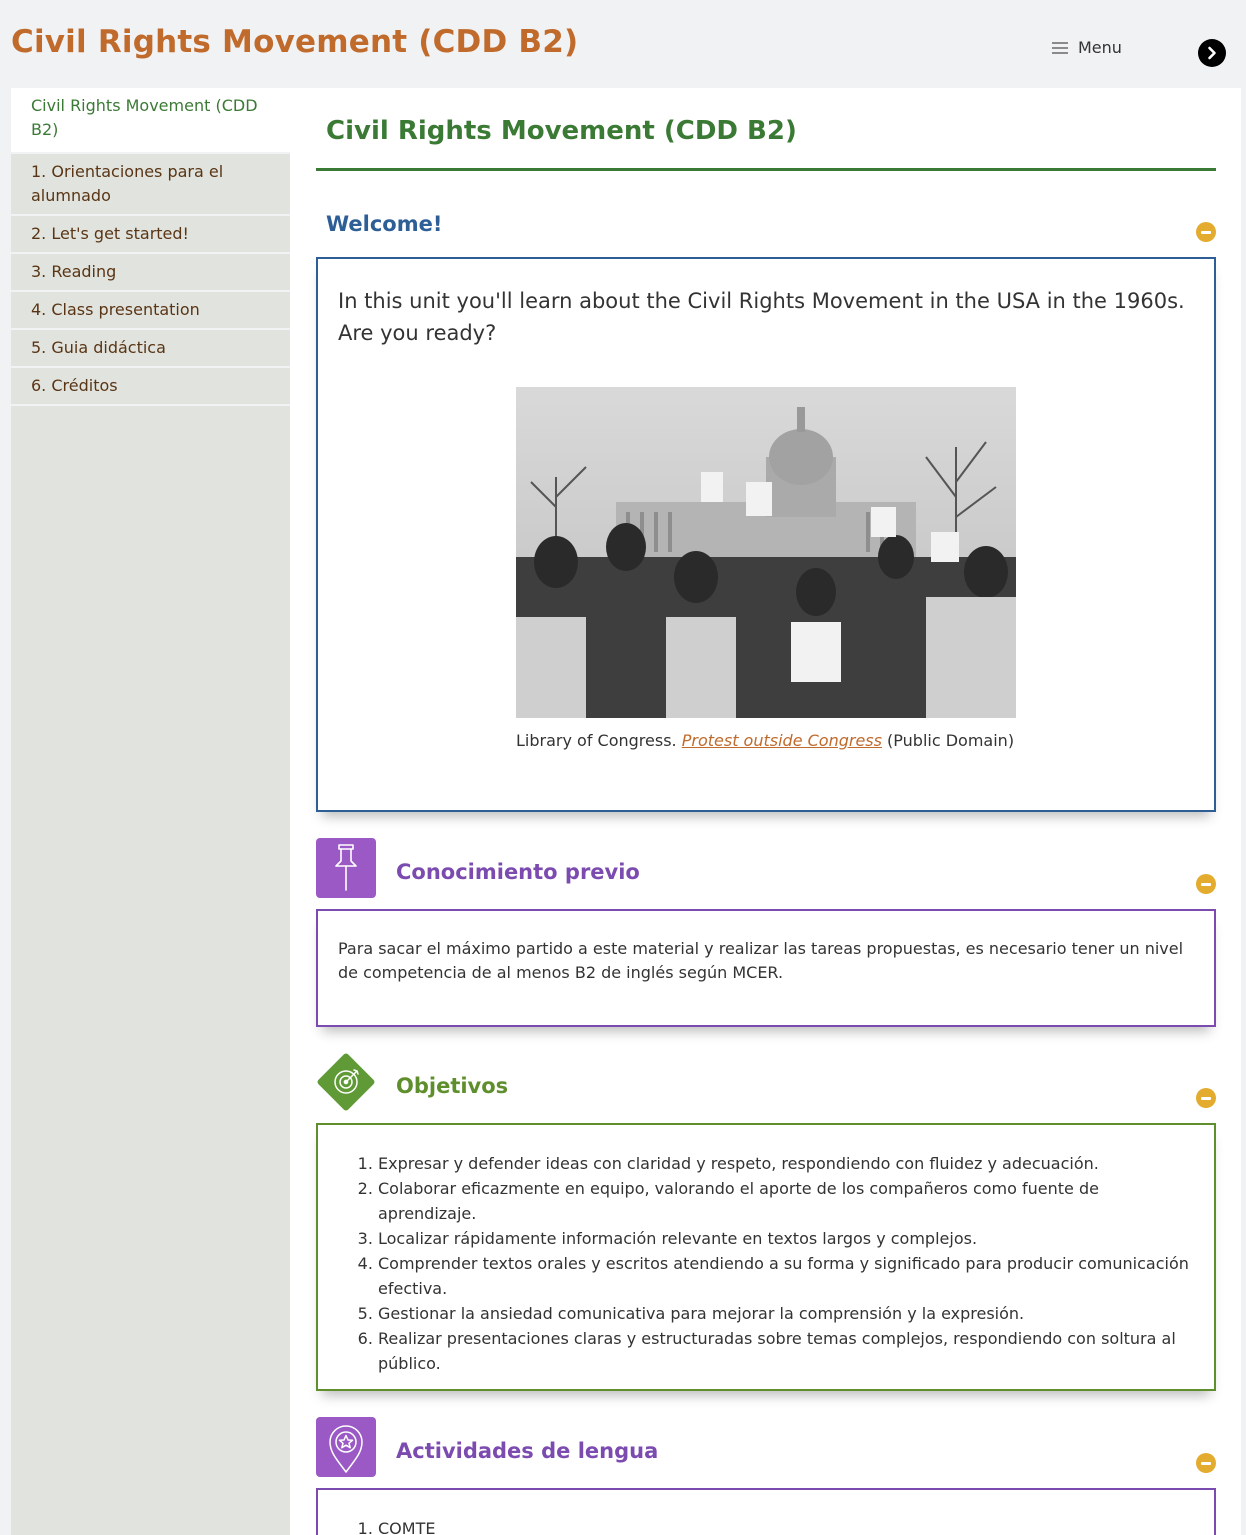 Image resolution: width=1246 pixels, height=1535 pixels. What do you see at coordinates (295, 42) in the screenshot?
I see `site-title: Civil Rights Movement (CDD B2)` at bounding box center [295, 42].